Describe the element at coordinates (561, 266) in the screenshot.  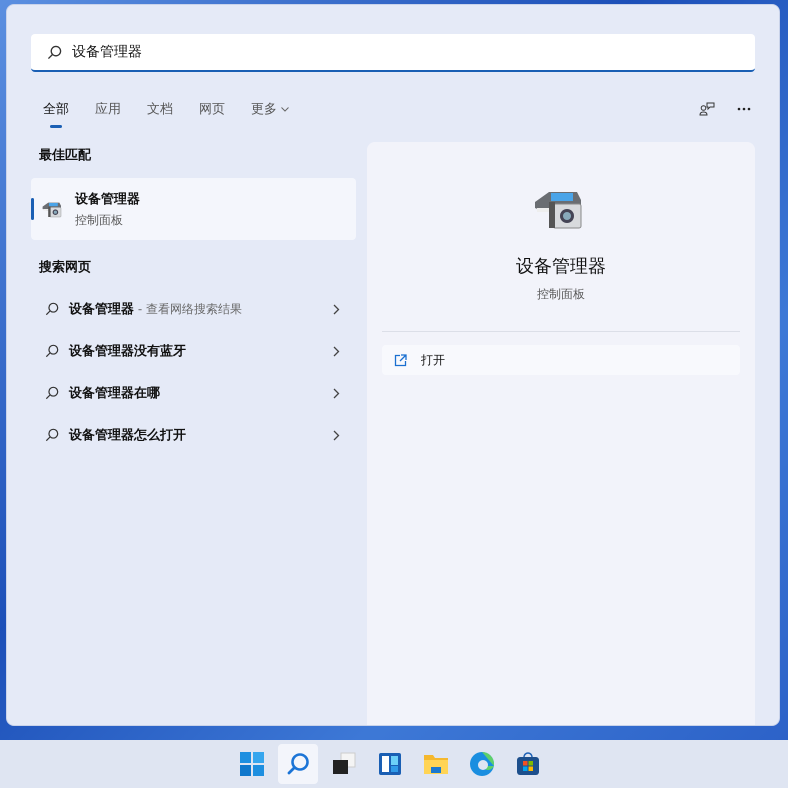
I see `app-title: 设备管理器` at that location.